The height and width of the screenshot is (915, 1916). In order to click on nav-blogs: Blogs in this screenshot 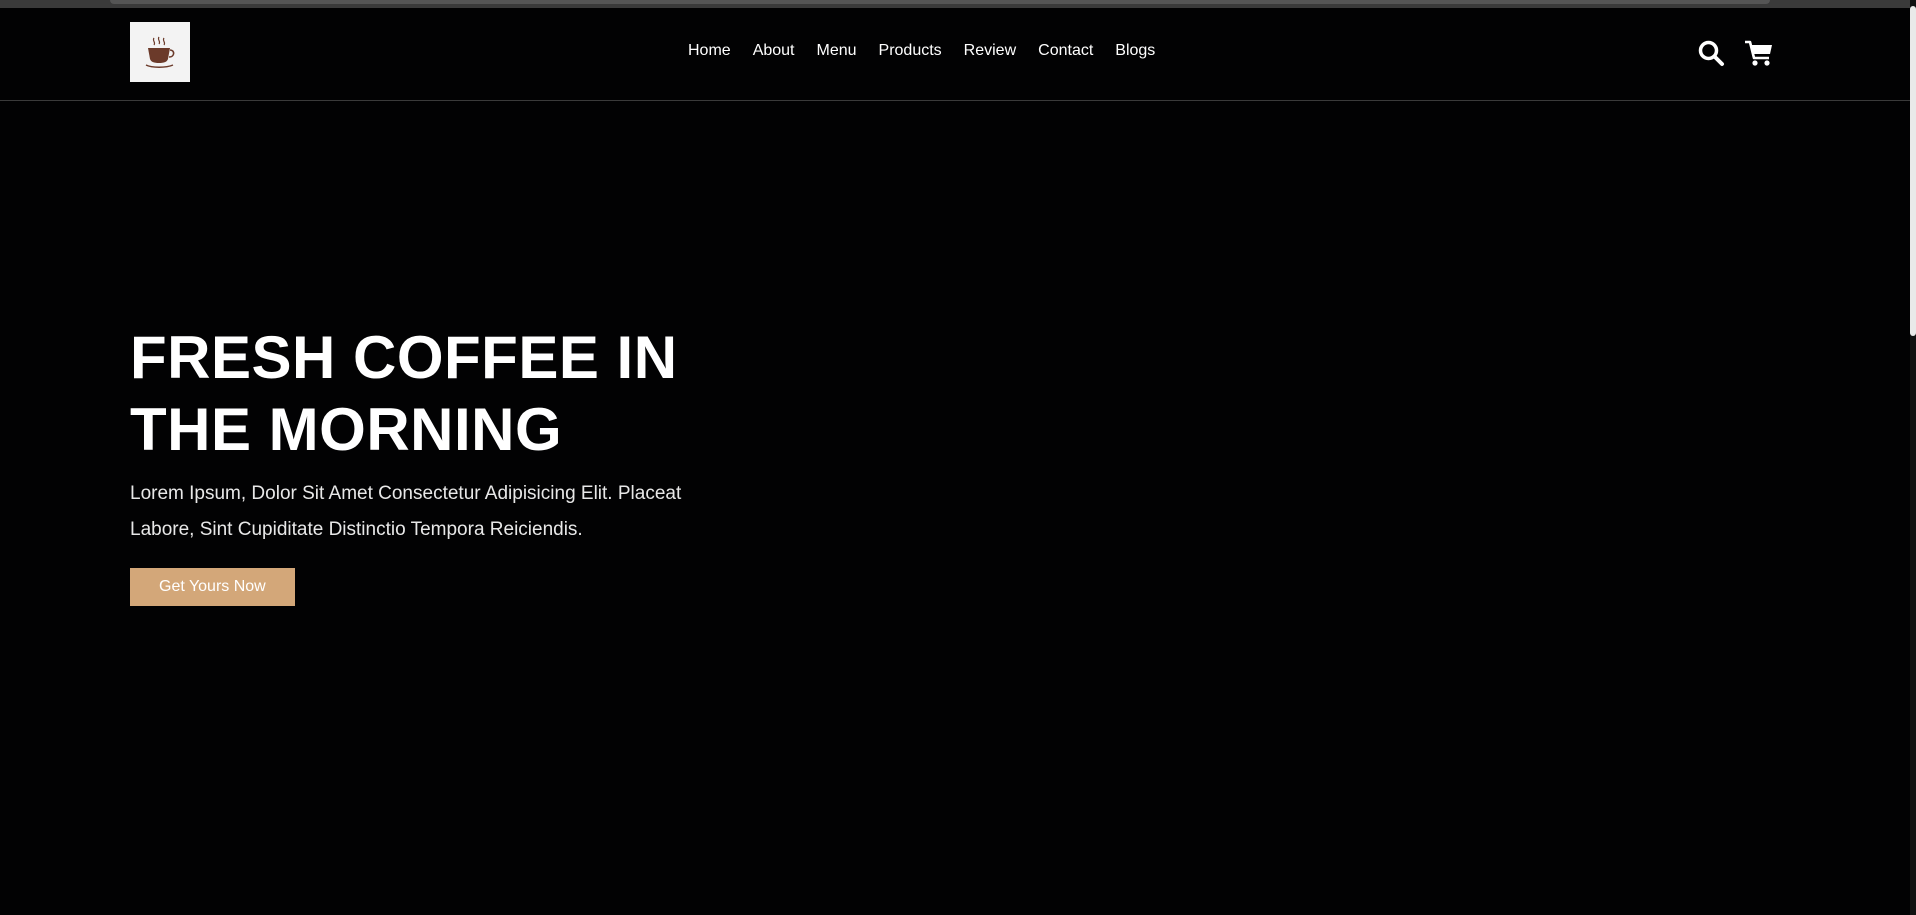, I will do `click(1135, 51)`.